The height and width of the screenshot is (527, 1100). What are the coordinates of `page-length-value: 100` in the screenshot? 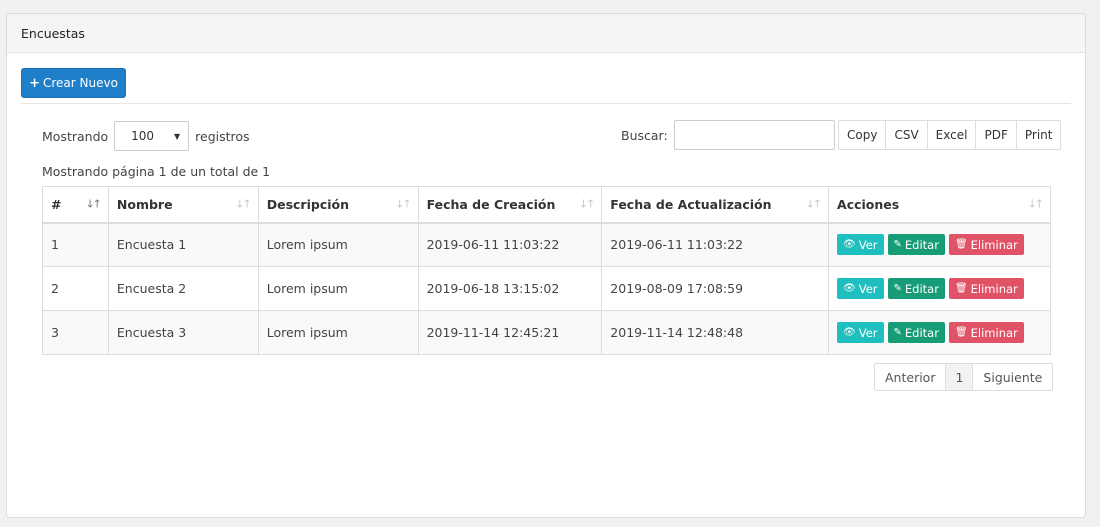 It's located at (143, 136).